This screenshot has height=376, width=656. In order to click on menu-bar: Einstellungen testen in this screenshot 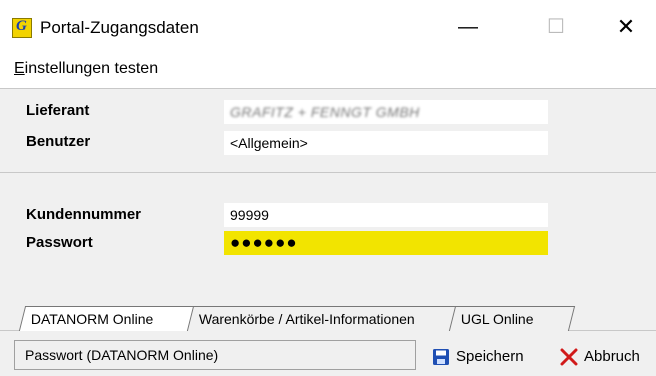, I will do `click(328, 68)`.